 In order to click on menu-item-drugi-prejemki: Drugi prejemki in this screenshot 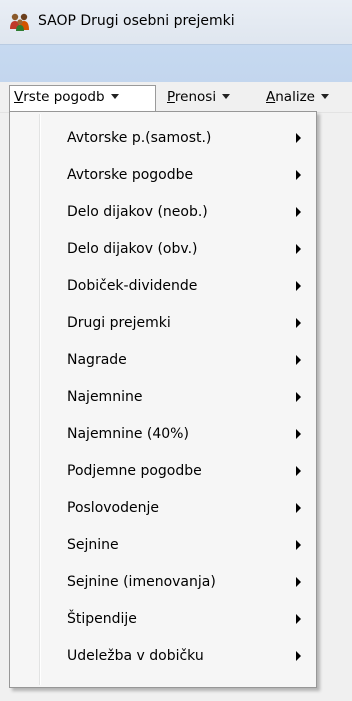, I will do `click(163, 323)`.